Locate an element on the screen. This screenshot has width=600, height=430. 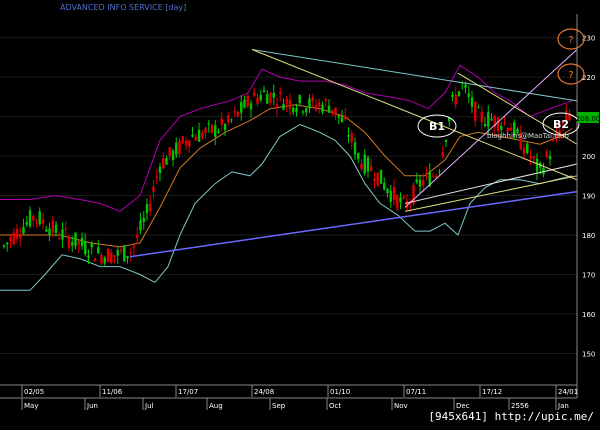
y-tick-label: 150 is located at coordinates (588, 354).